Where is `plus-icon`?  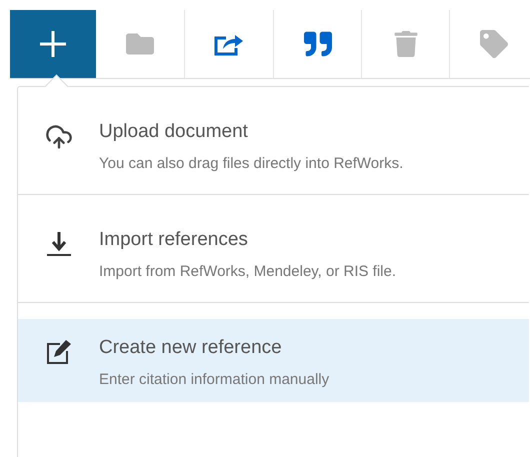
plus-icon is located at coordinates (53, 44).